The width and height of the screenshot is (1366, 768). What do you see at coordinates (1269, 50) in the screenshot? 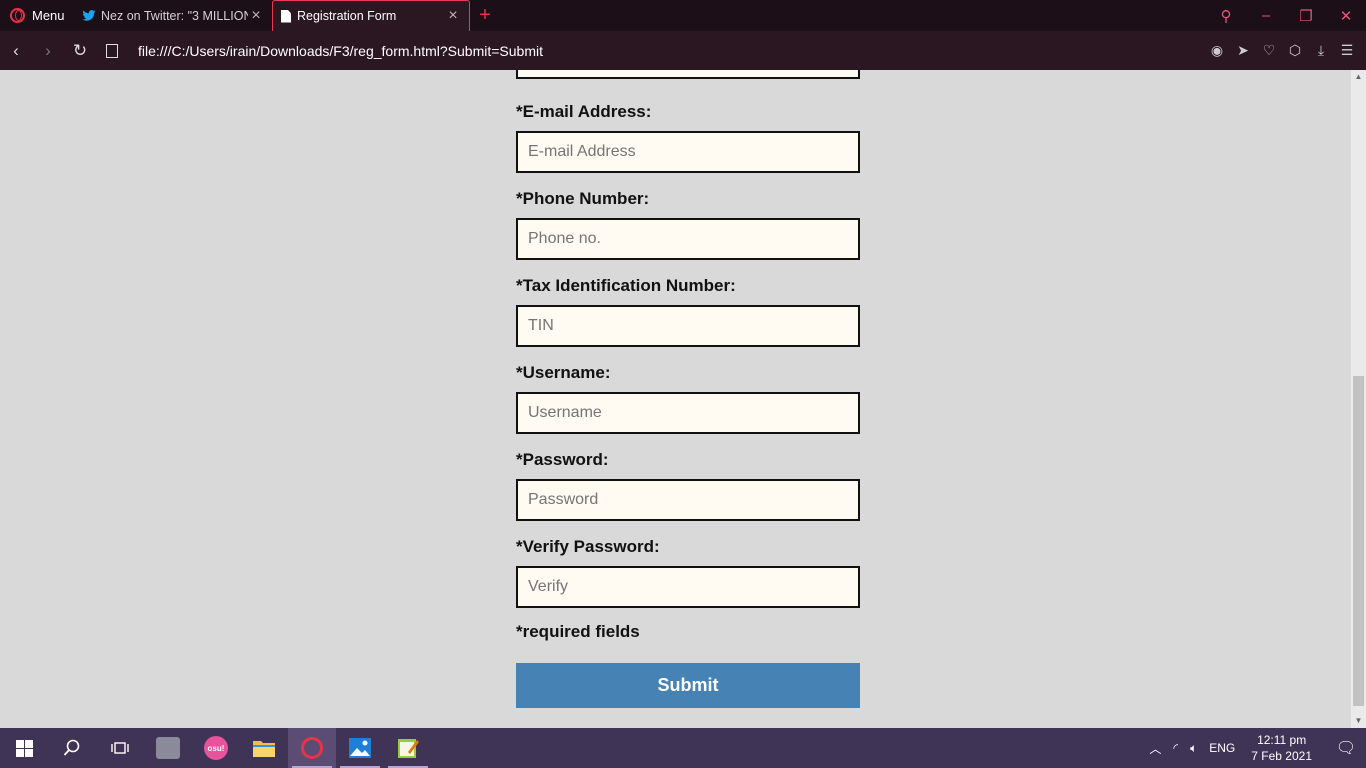
I see `bookmark-heart-icon: ♡` at bounding box center [1269, 50].